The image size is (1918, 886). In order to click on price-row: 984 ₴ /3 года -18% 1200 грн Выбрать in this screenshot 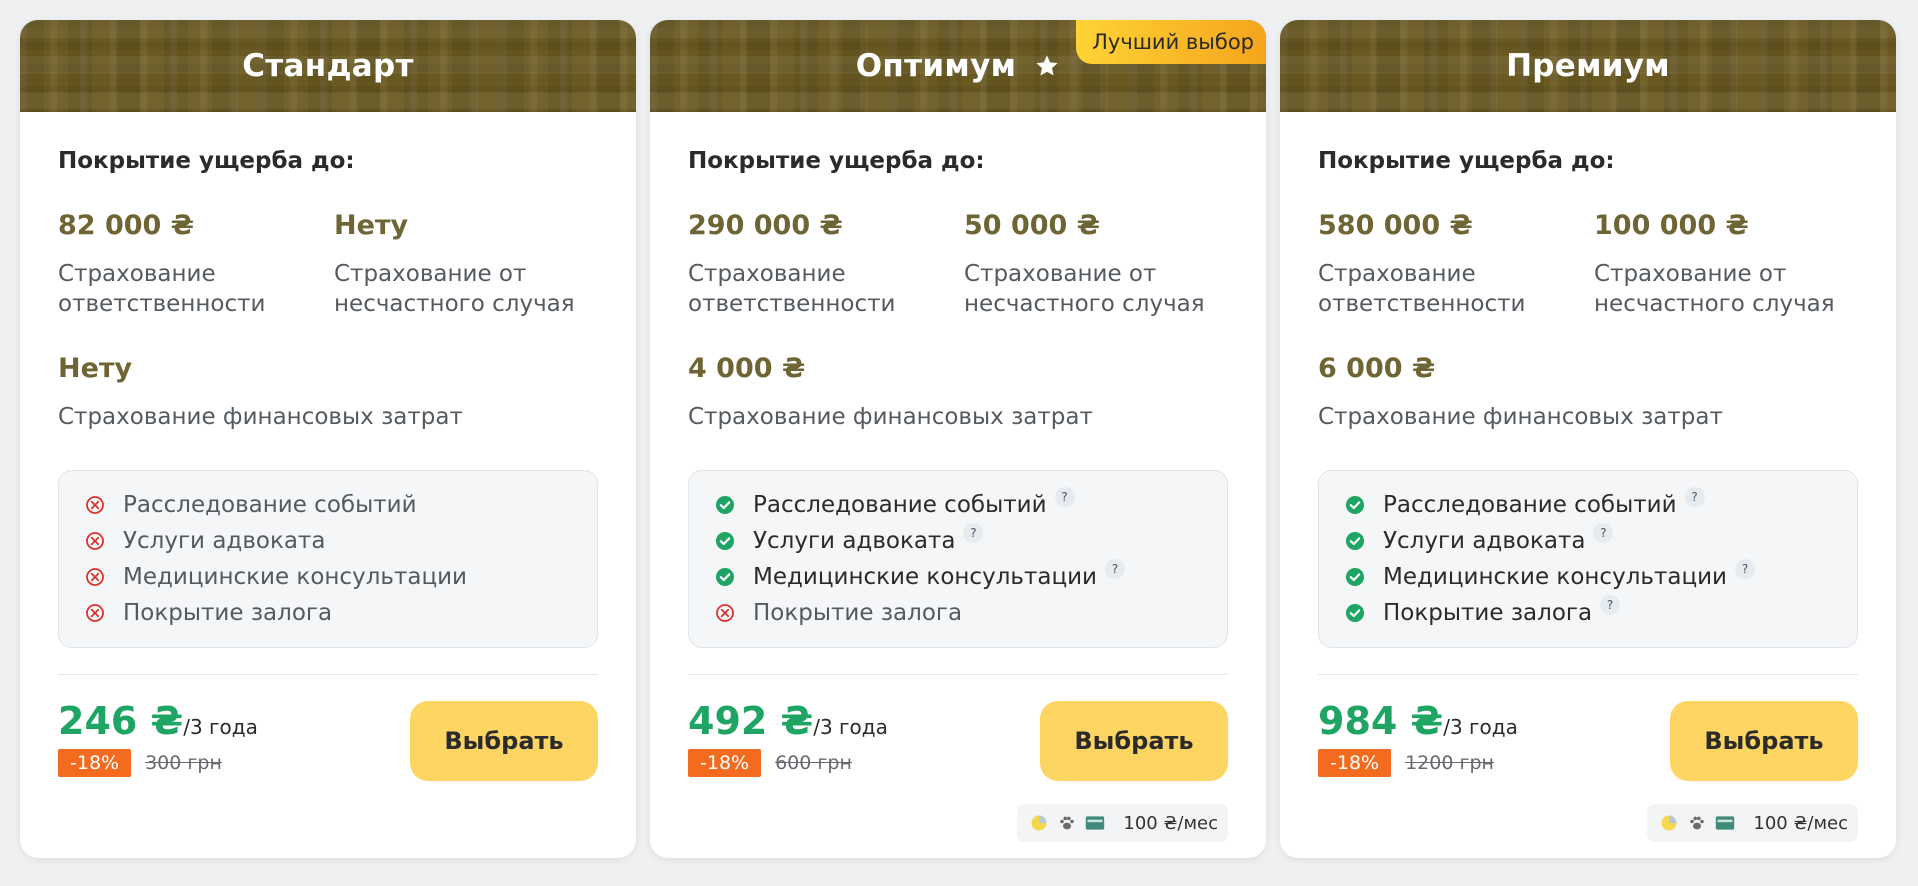, I will do `click(1588, 740)`.